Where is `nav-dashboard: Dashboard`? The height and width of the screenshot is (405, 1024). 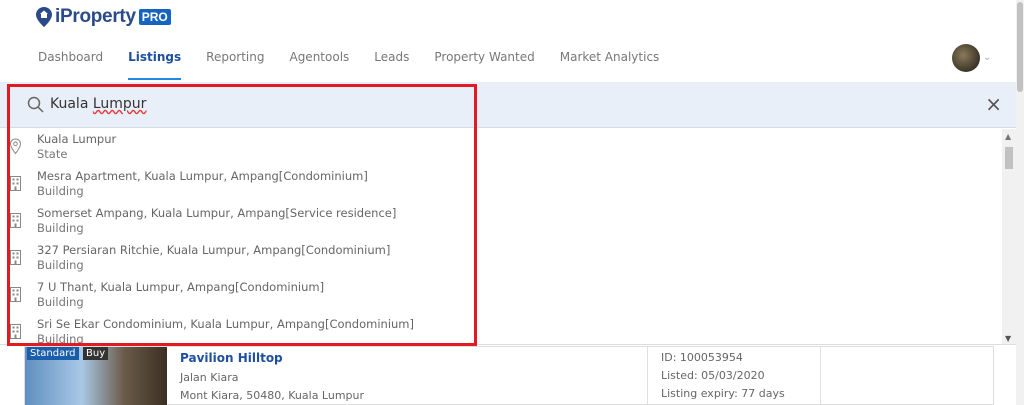
nav-dashboard: Dashboard is located at coordinates (70, 65).